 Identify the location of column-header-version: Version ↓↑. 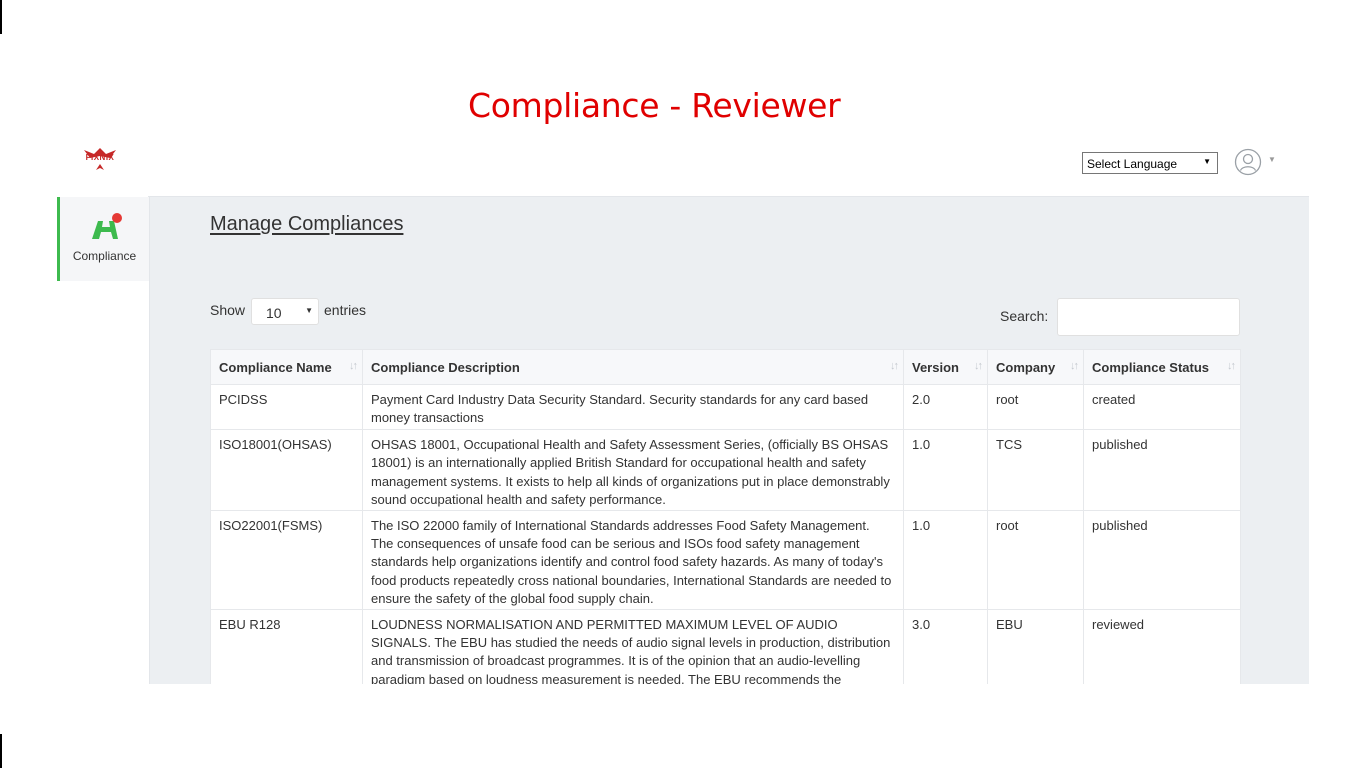
(945, 367).